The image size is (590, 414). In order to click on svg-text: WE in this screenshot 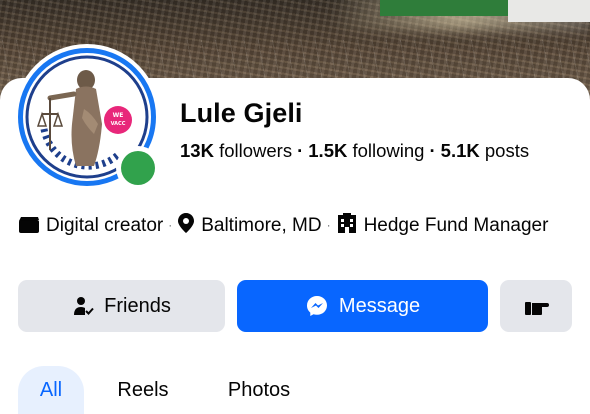, I will do `click(118, 115)`.